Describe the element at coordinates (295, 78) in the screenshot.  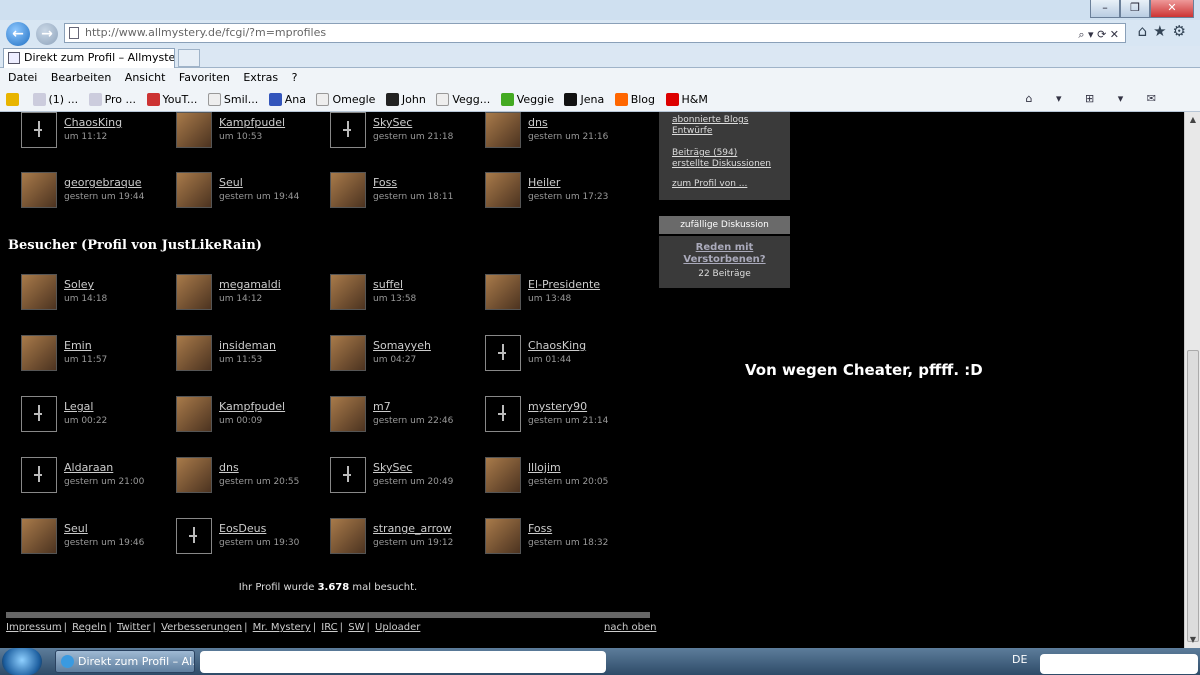
I see `menu-help: ?` at that location.